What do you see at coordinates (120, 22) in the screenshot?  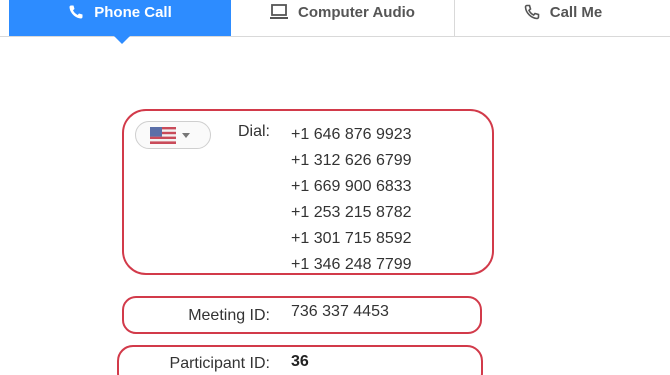 I see `tab-phone-call: Phone Call` at bounding box center [120, 22].